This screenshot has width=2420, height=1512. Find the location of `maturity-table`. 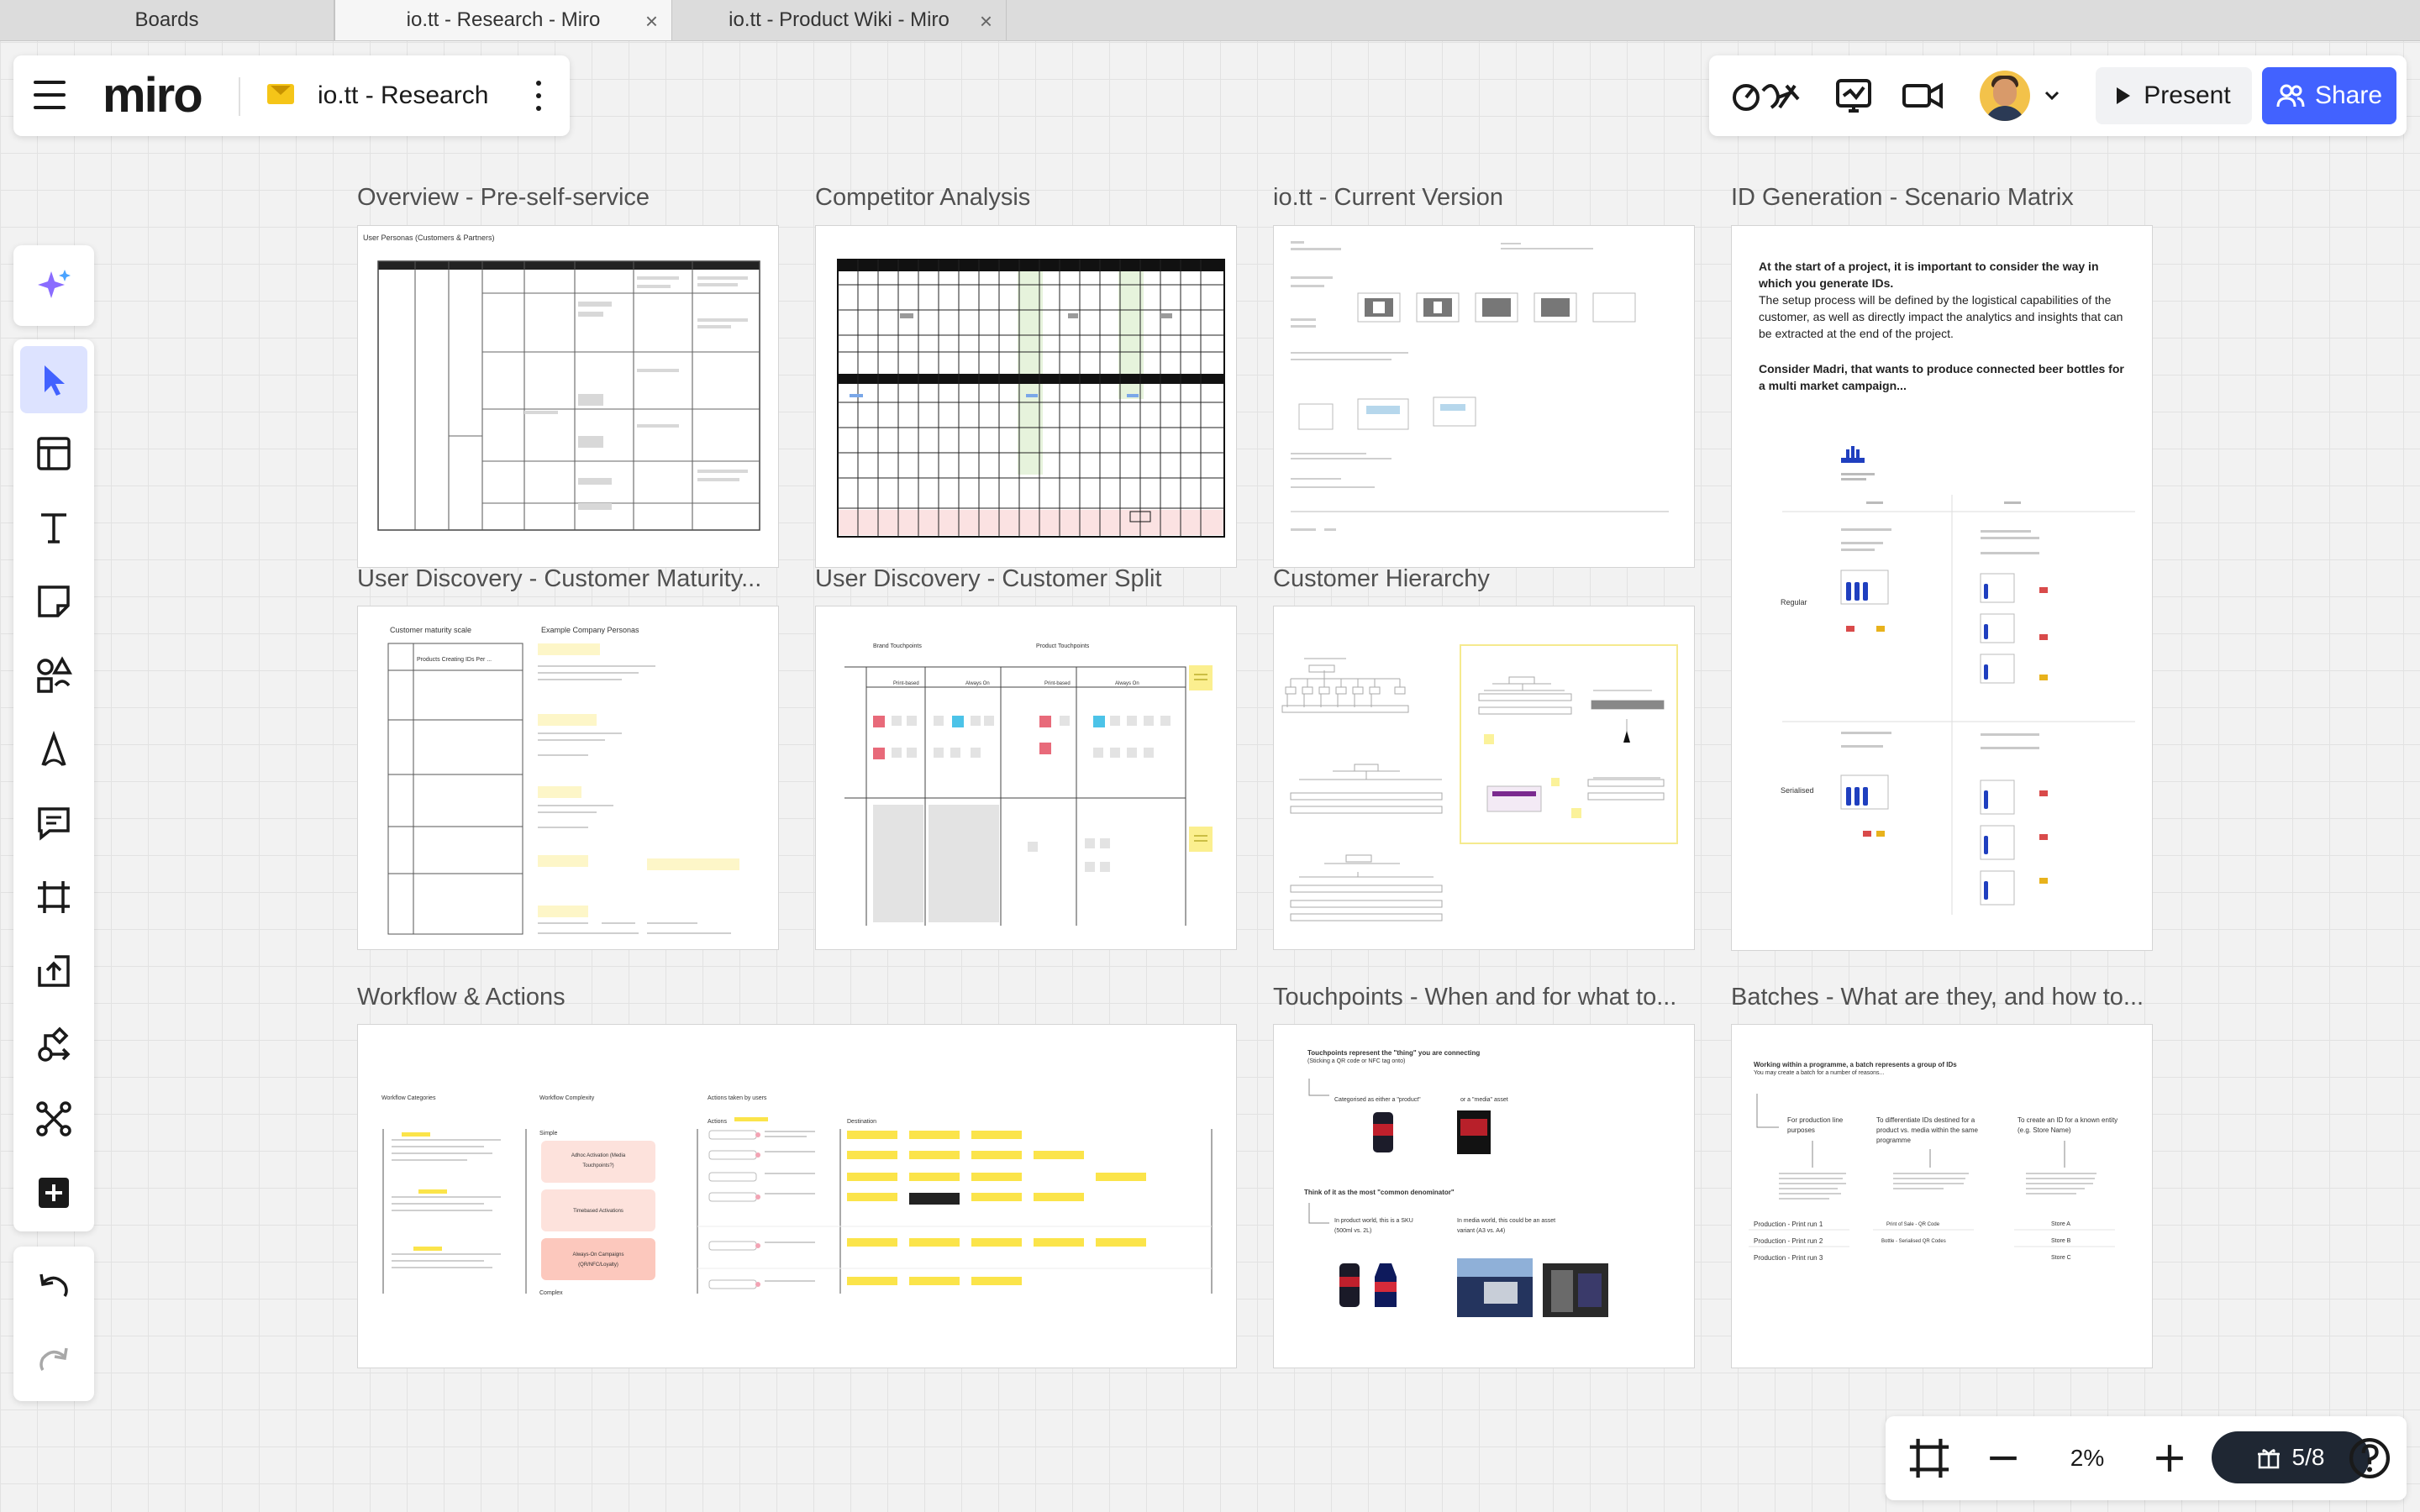

maturity-table is located at coordinates (563, 789).